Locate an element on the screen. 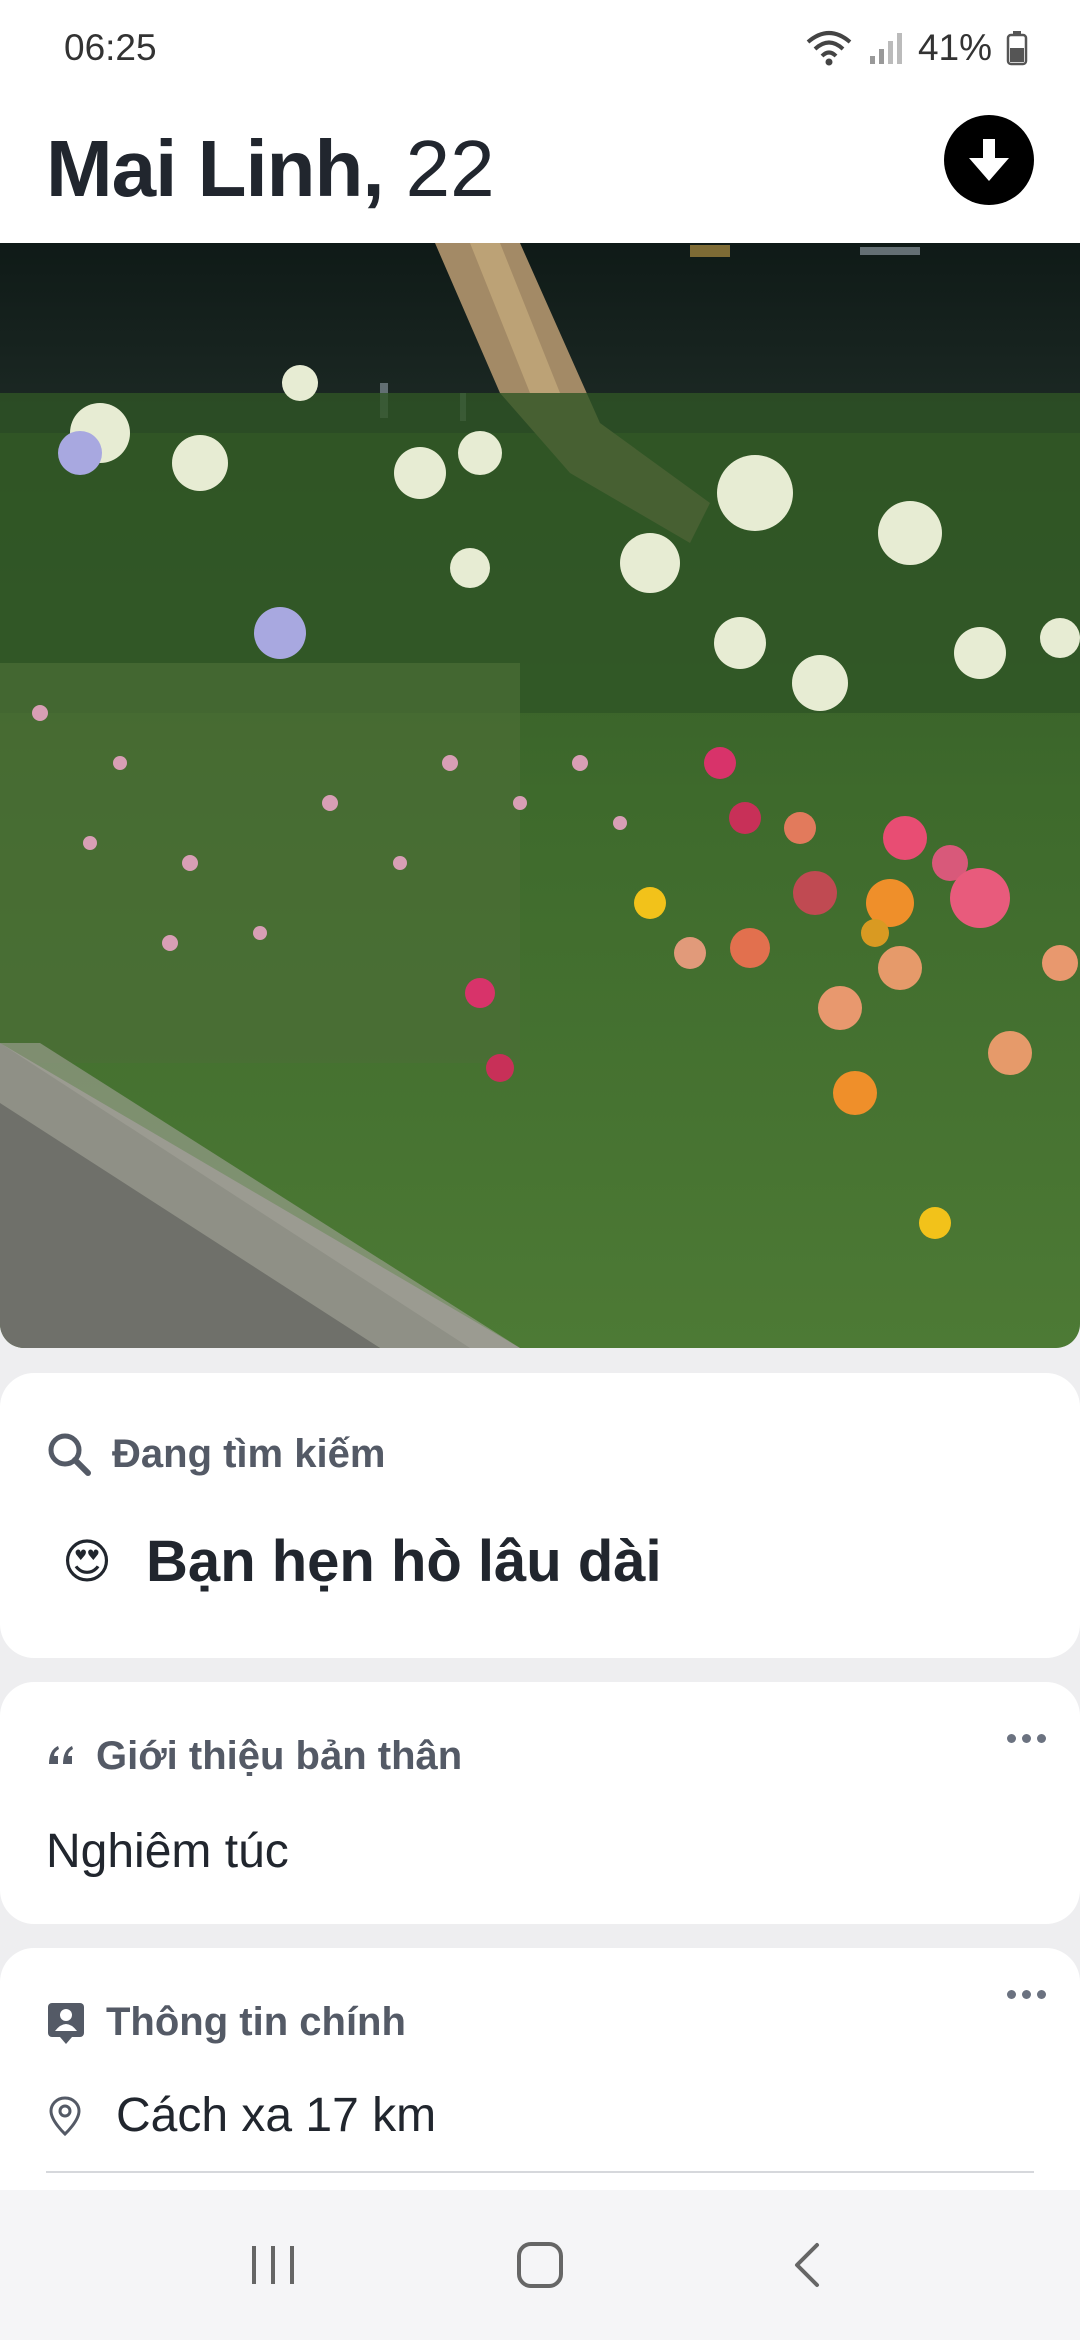 The width and height of the screenshot is (1080, 2340). distance-row: Cách xa 17 km is located at coordinates (242, 2115).